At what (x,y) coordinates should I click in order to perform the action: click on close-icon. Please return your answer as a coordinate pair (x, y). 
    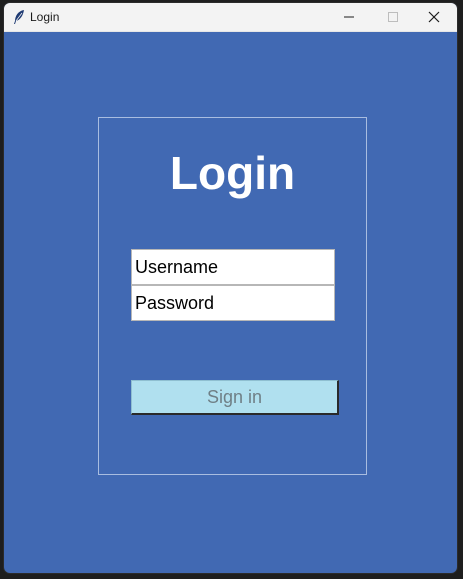
    Looking at the image, I should click on (434, 17).